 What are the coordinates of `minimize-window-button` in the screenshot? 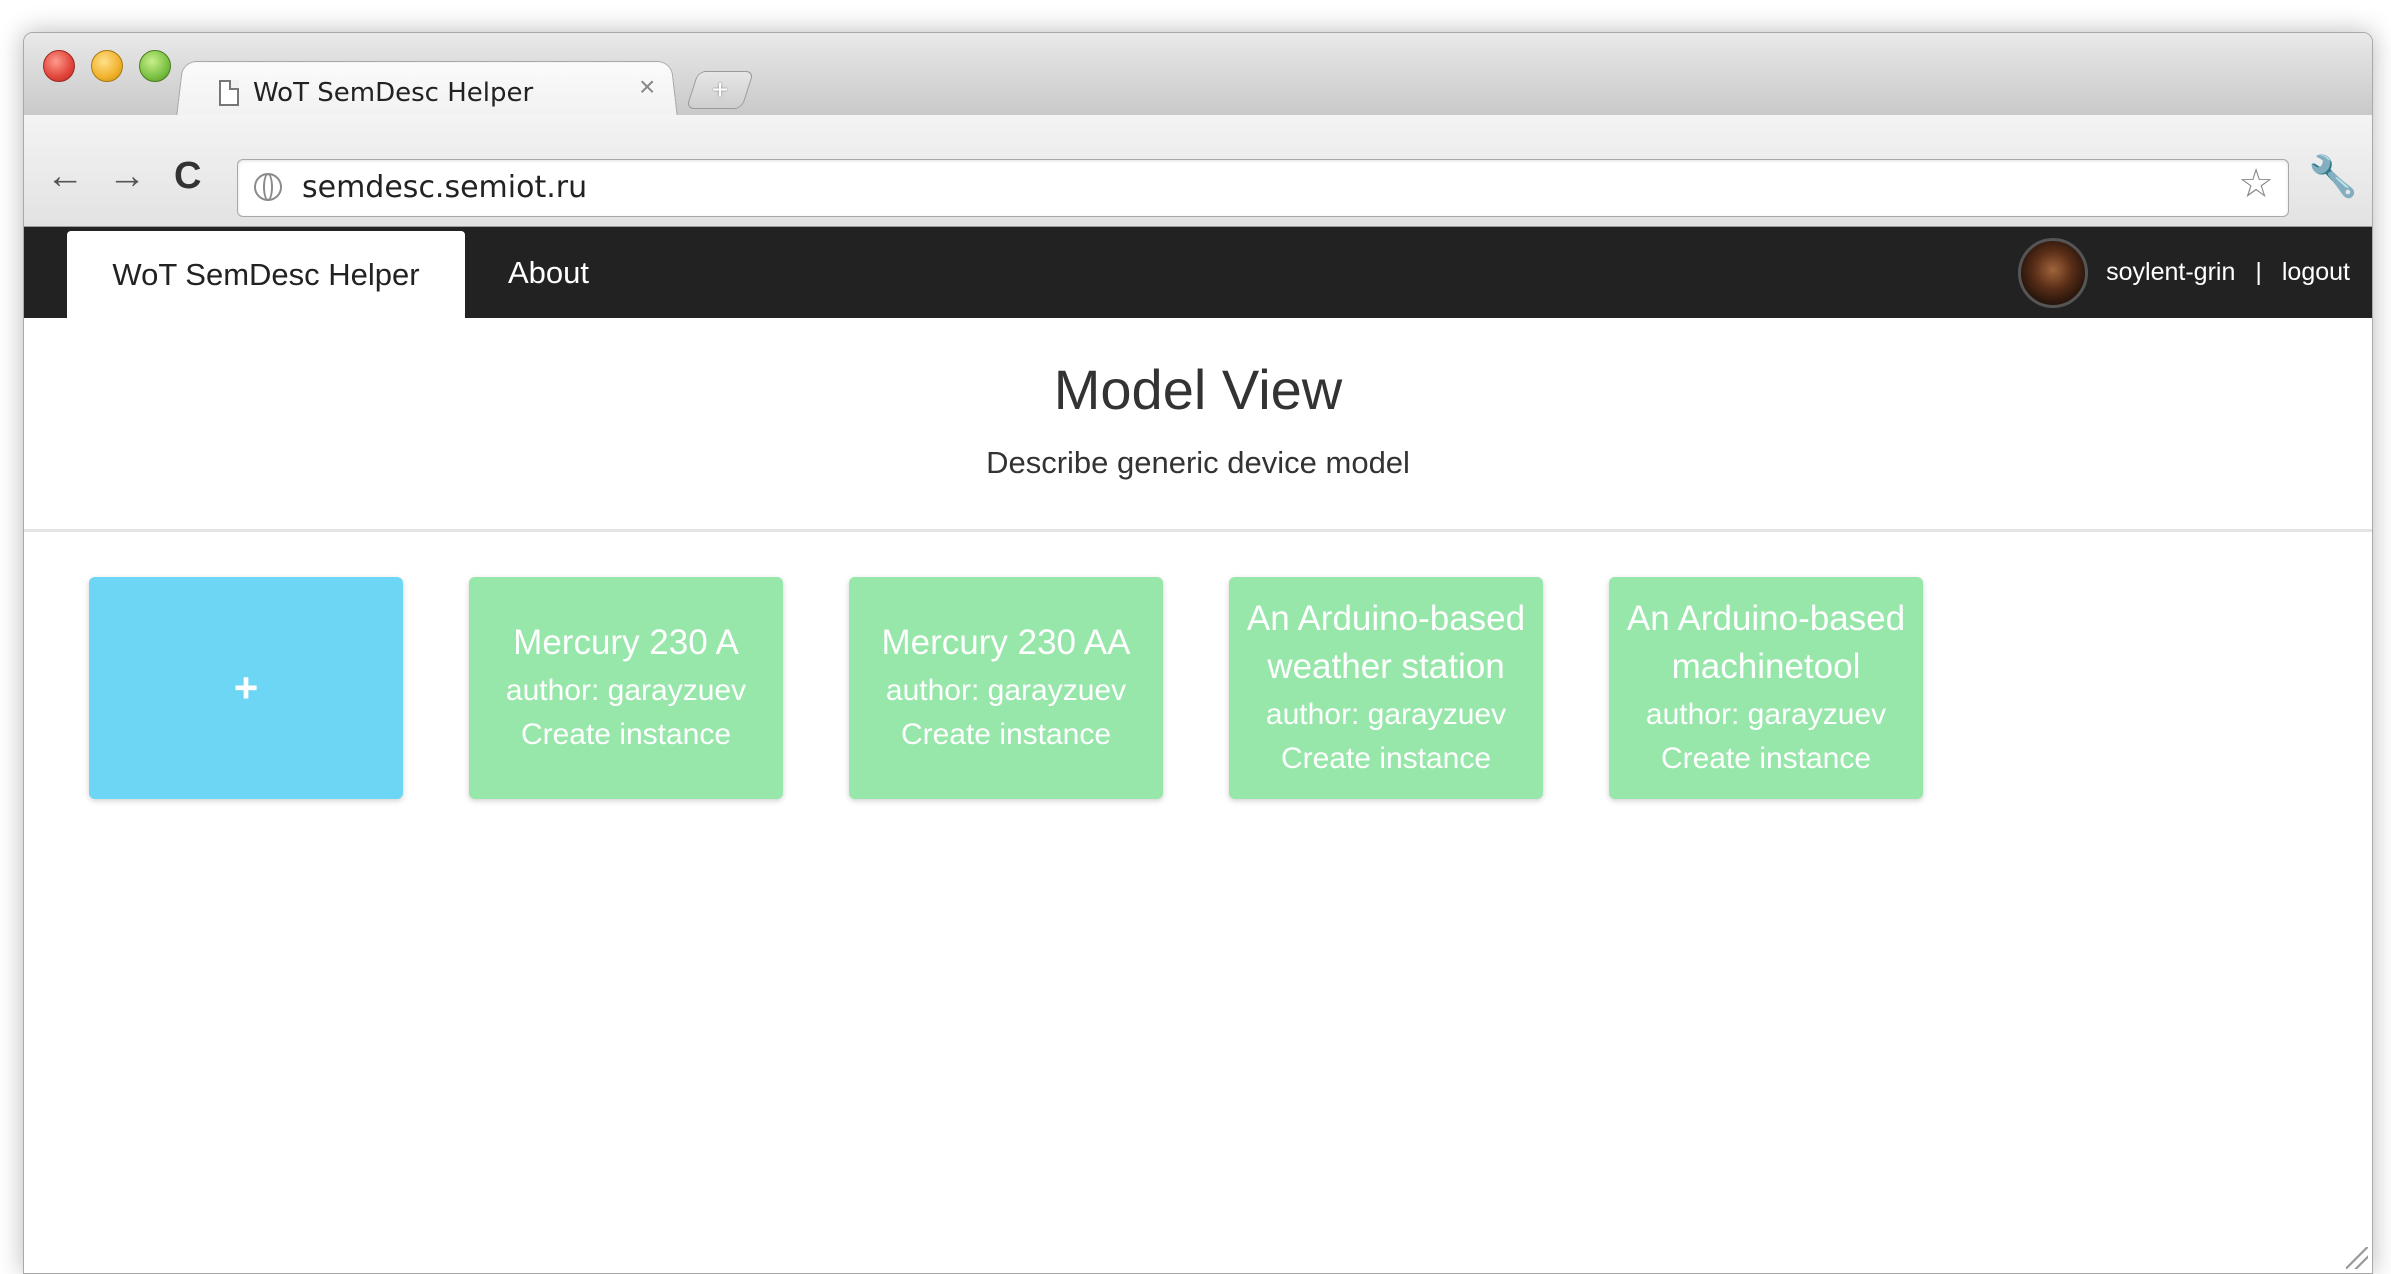 It's located at (107, 66).